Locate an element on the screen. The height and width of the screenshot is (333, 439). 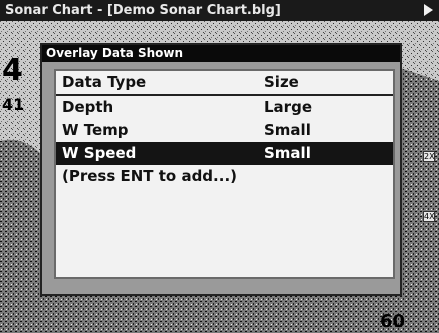
data-type-value: W Speed is located at coordinates (99, 153).